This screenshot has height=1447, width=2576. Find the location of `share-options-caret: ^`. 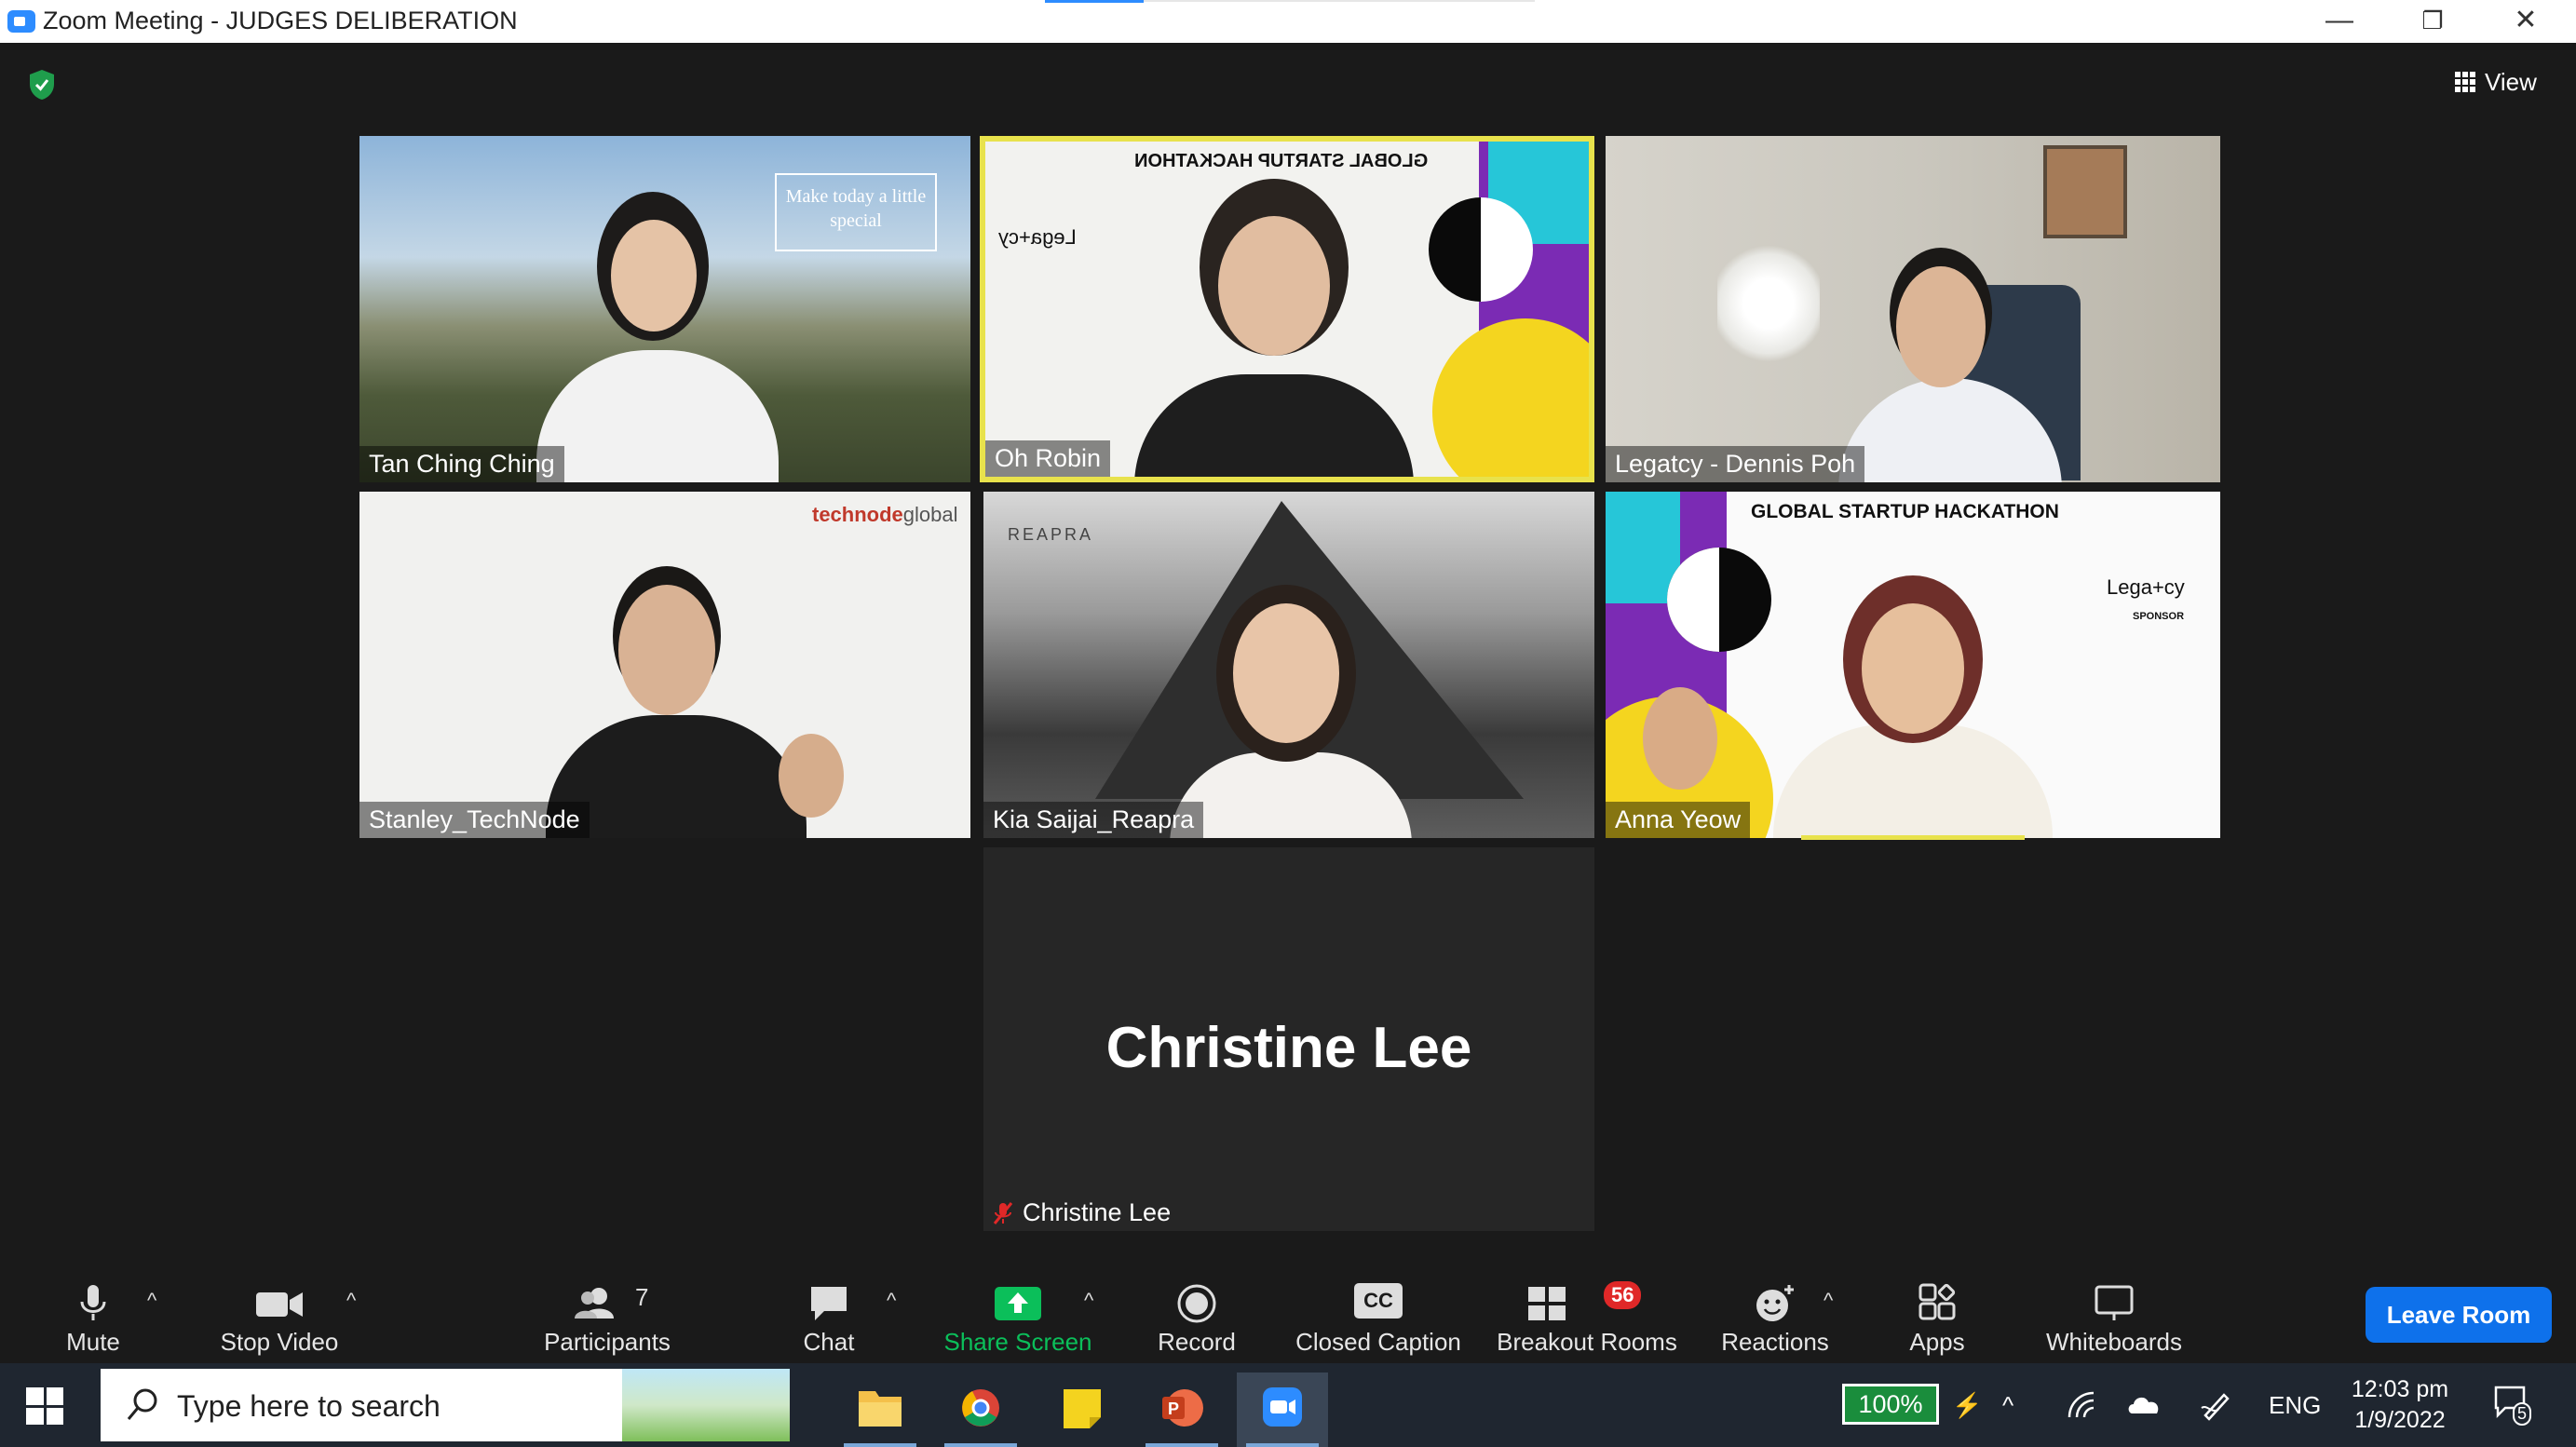

share-options-caret: ^ is located at coordinates (1088, 1301).